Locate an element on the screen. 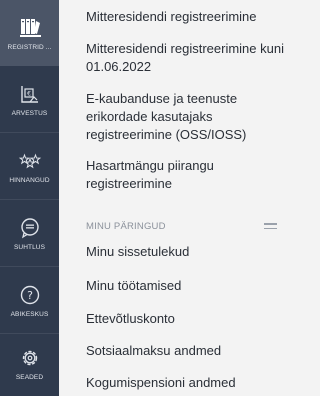 This screenshot has width=320, height=396. menu-link-funded-pension-data: Kogumispensioni andmed is located at coordinates (186, 383).